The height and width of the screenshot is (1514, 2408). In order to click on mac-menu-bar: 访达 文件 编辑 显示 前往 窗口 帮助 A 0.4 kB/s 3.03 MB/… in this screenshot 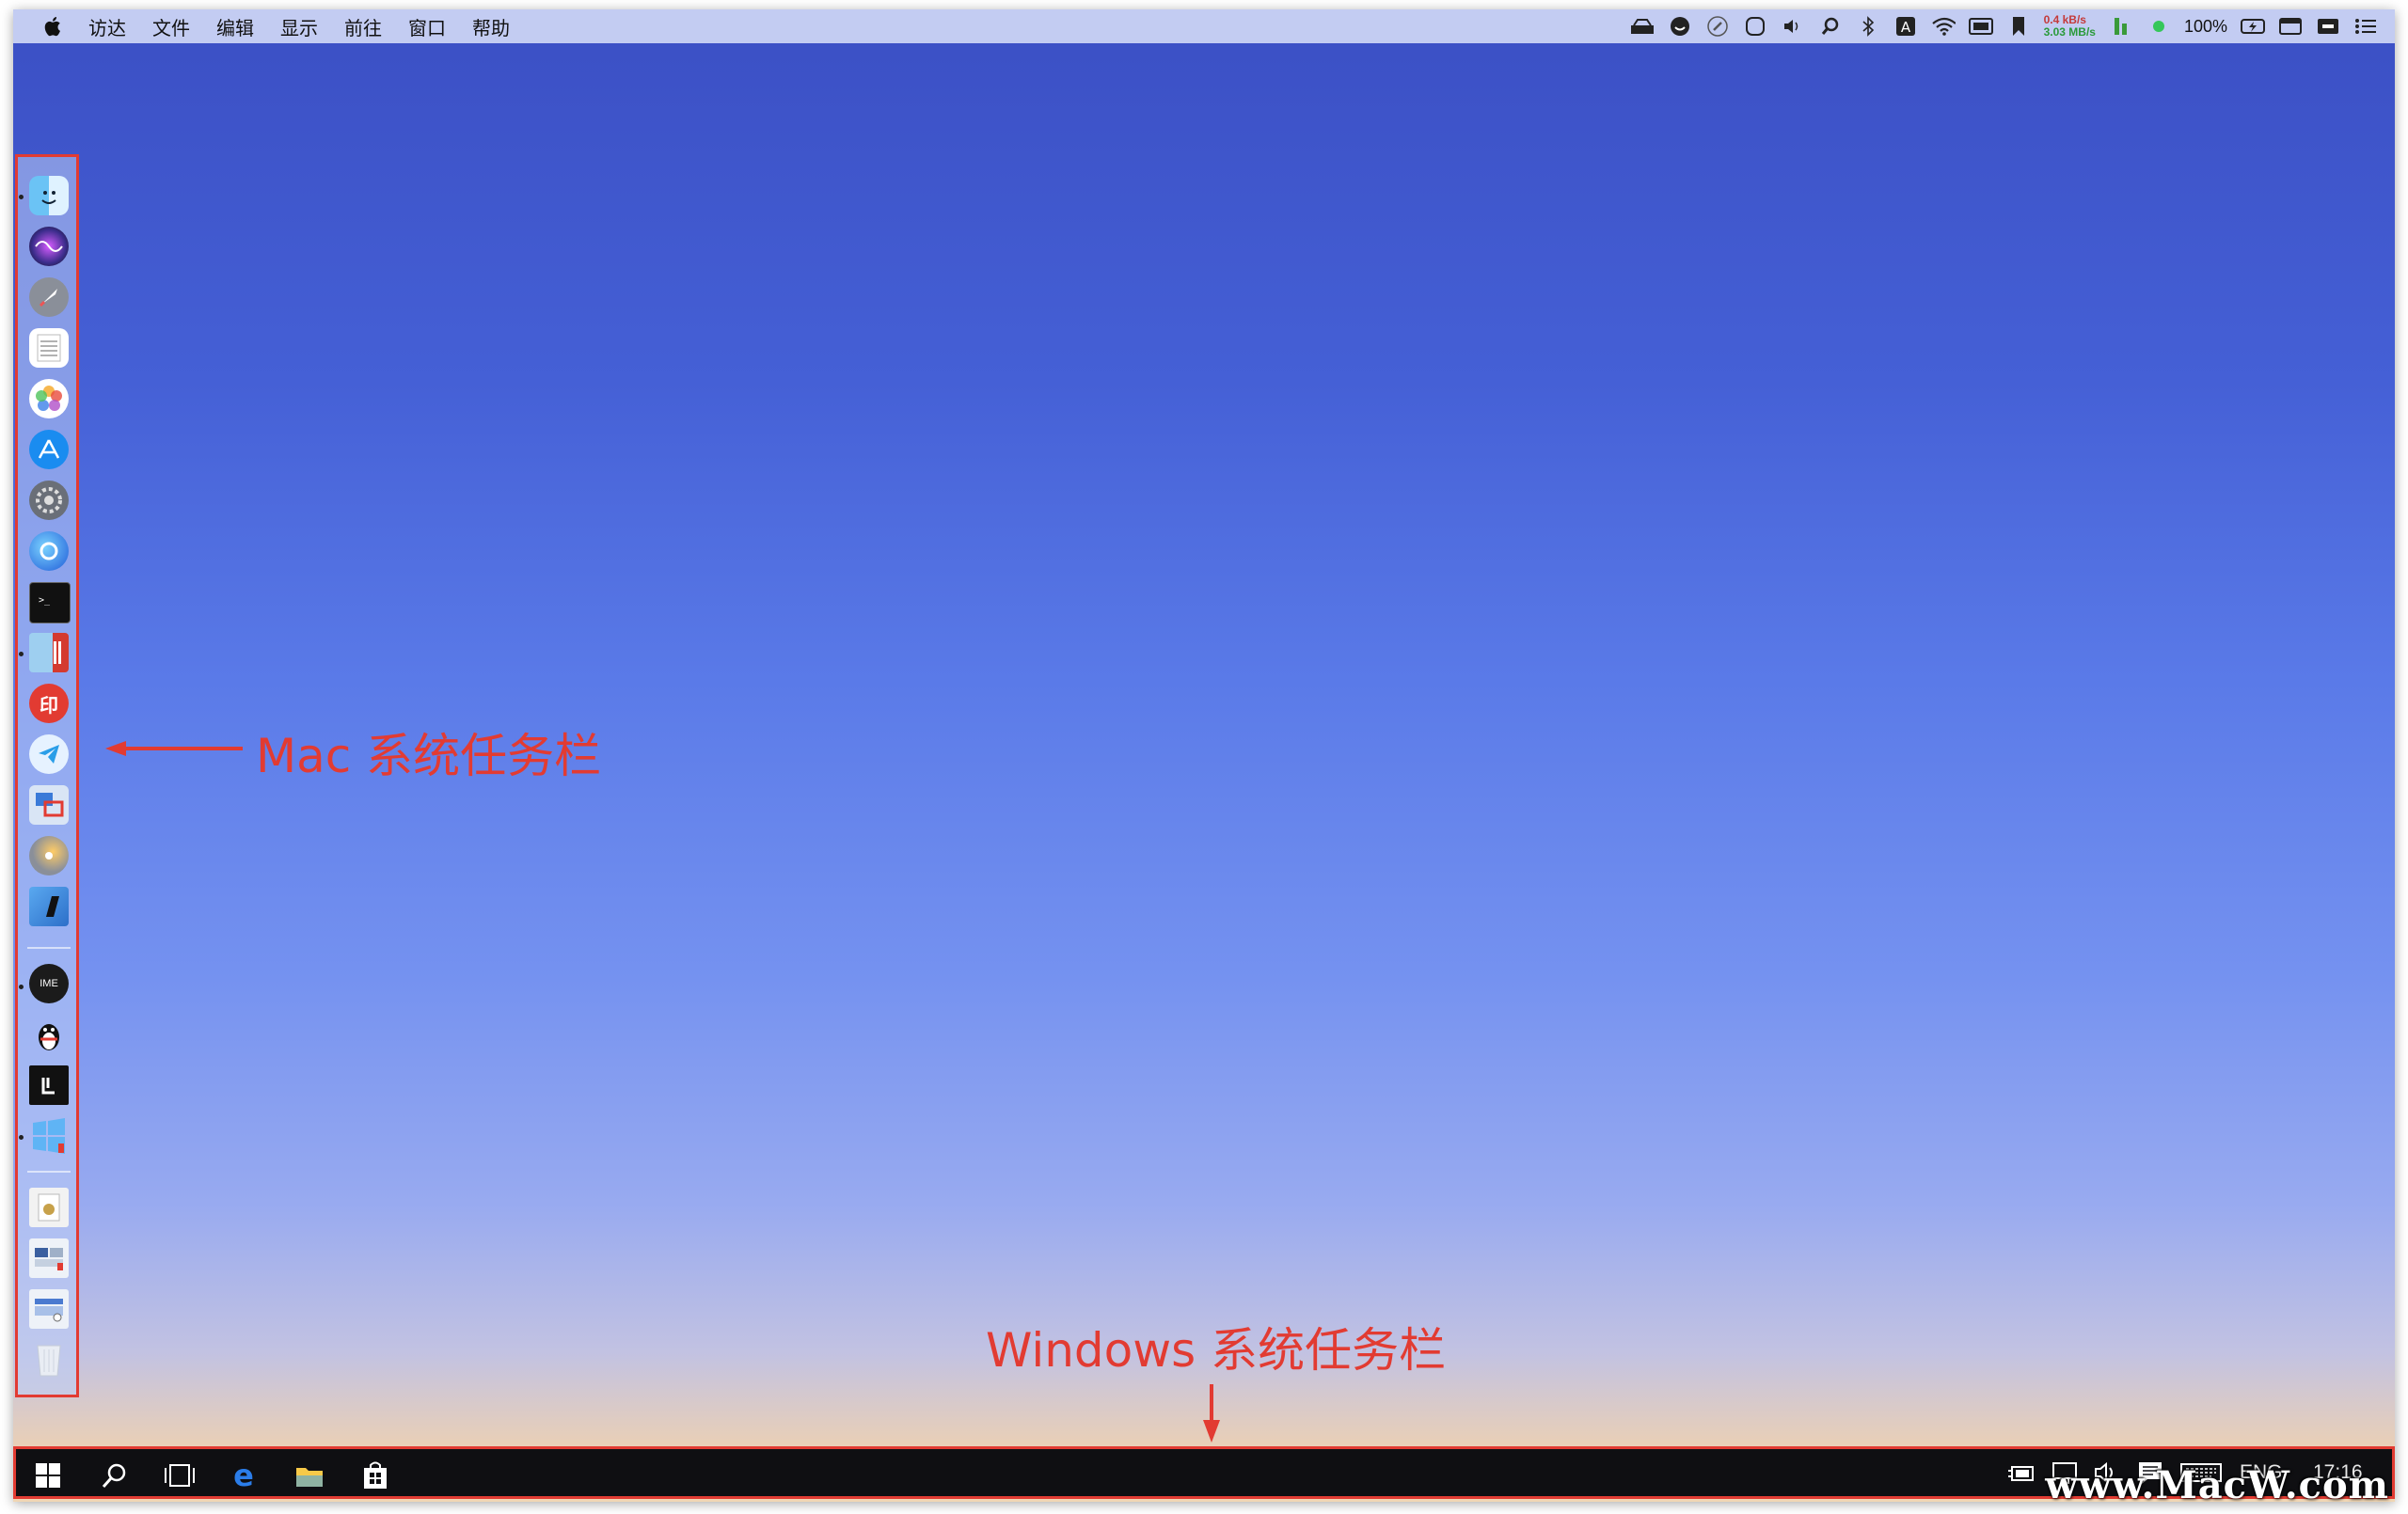, I will do `click(1204, 26)`.